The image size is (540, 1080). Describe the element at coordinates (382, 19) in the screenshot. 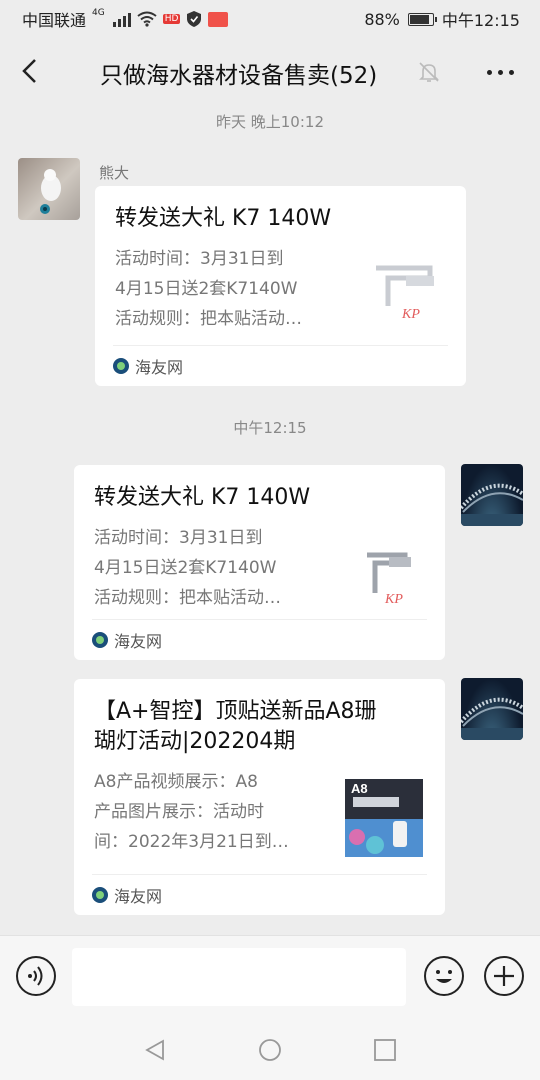

I see `battery-percent: 88%` at that location.